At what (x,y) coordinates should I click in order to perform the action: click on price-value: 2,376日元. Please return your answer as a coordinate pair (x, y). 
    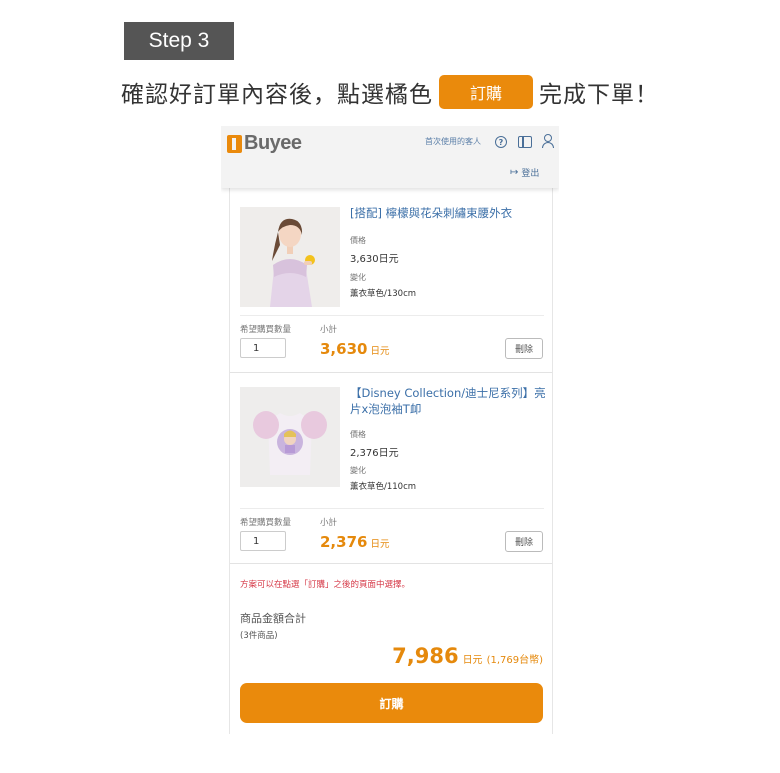
    Looking at the image, I should click on (374, 453).